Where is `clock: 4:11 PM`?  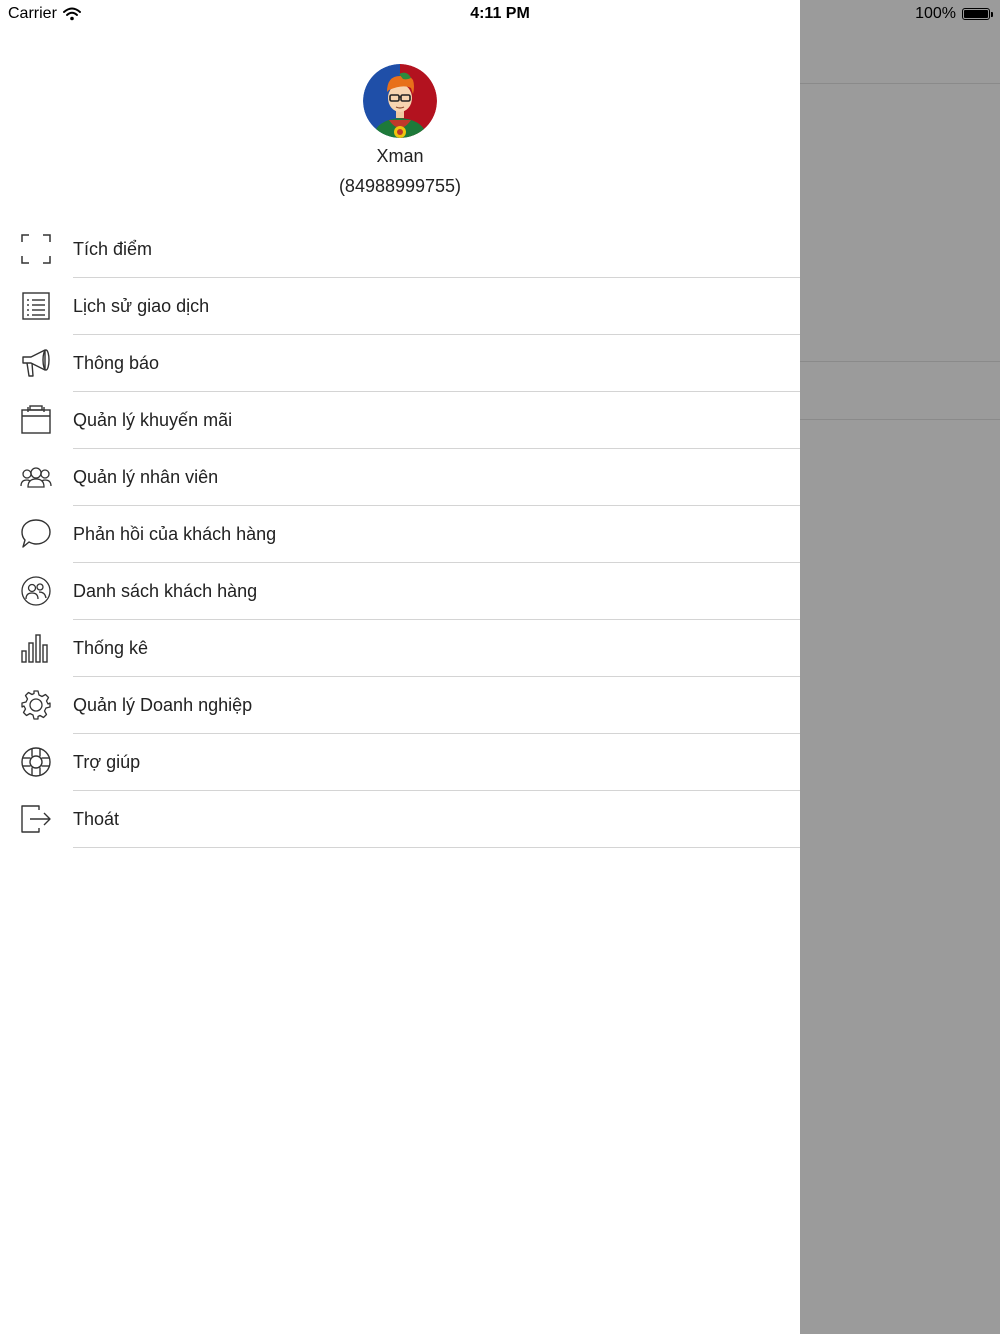
clock: 4:11 PM is located at coordinates (500, 13).